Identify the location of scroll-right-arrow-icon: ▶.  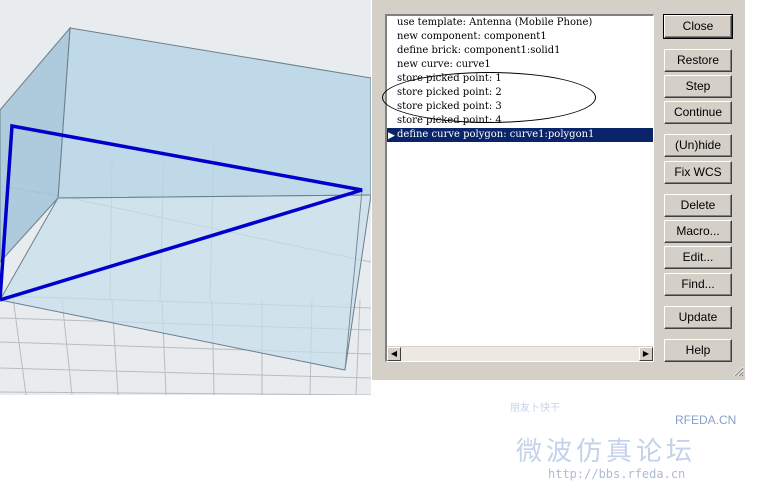
(646, 354).